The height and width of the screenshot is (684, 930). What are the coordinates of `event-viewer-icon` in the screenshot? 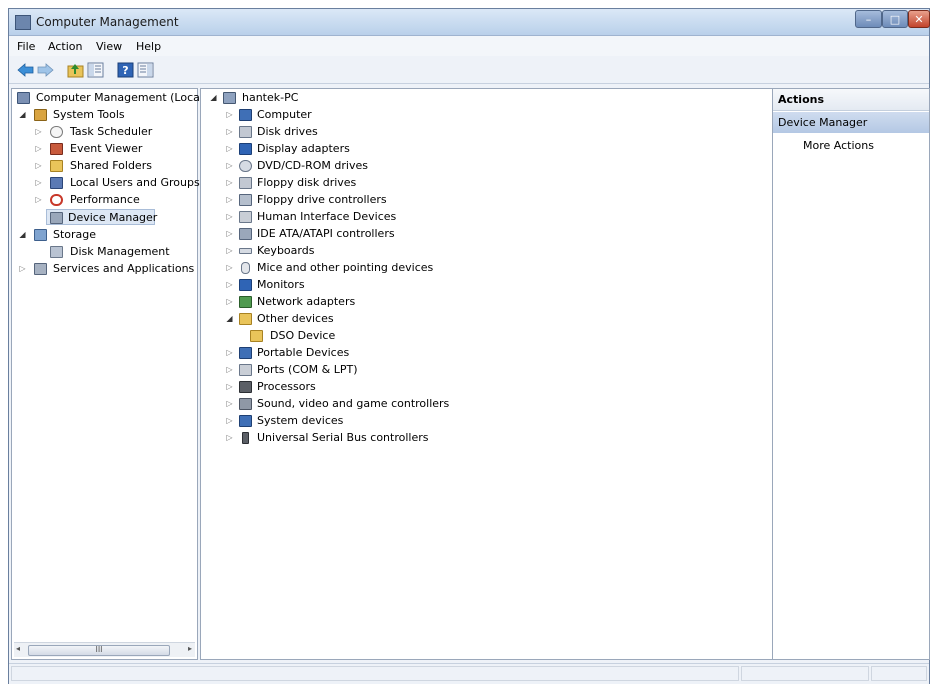 It's located at (56, 149).